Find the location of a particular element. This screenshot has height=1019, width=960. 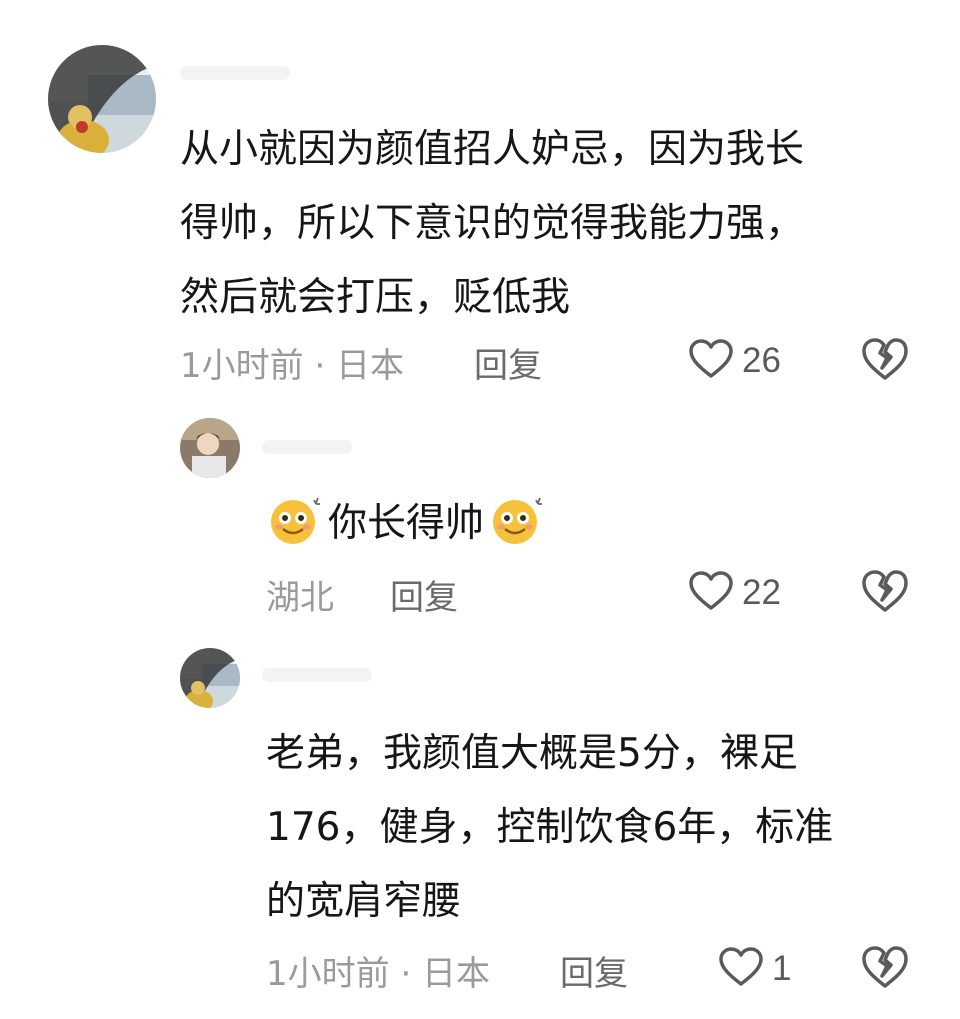

comment-text-line: 老弟，我颜值大概是5分，裸足 is located at coordinates (532, 753).